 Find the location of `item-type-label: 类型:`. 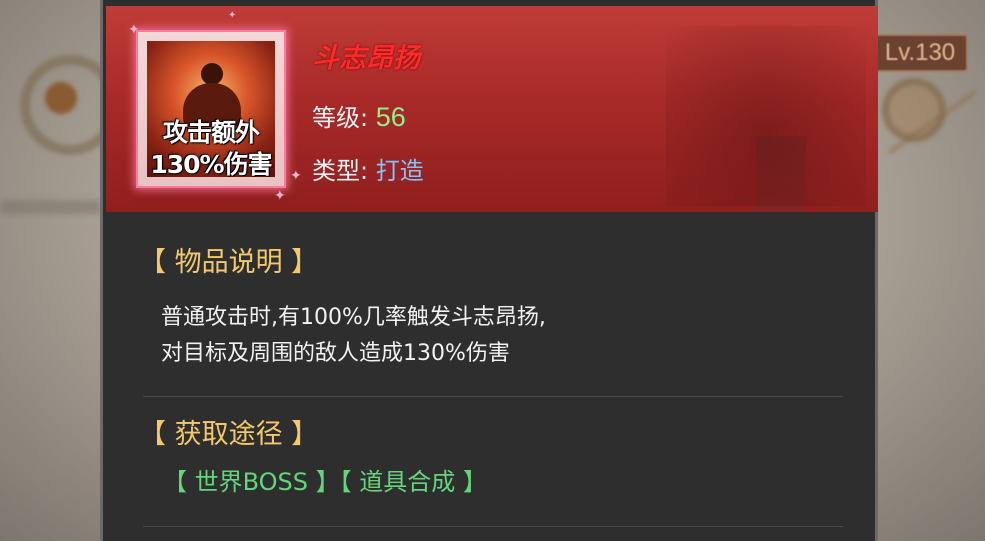

item-type-label: 类型: is located at coordinates (340, 171).